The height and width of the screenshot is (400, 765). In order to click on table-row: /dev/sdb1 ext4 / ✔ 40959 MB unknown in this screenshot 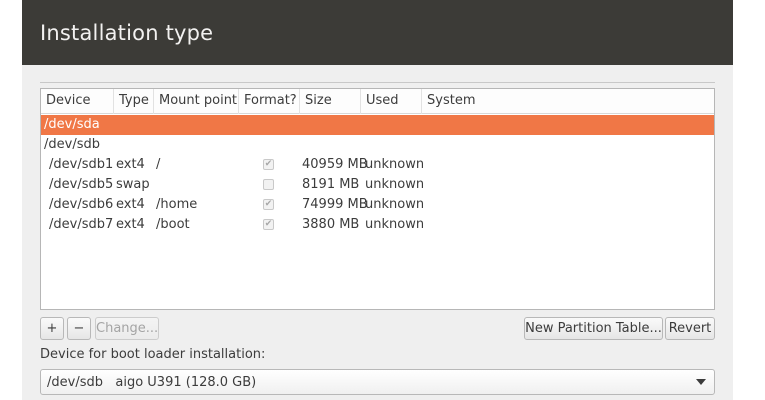, I will do `click(377, 165)`.